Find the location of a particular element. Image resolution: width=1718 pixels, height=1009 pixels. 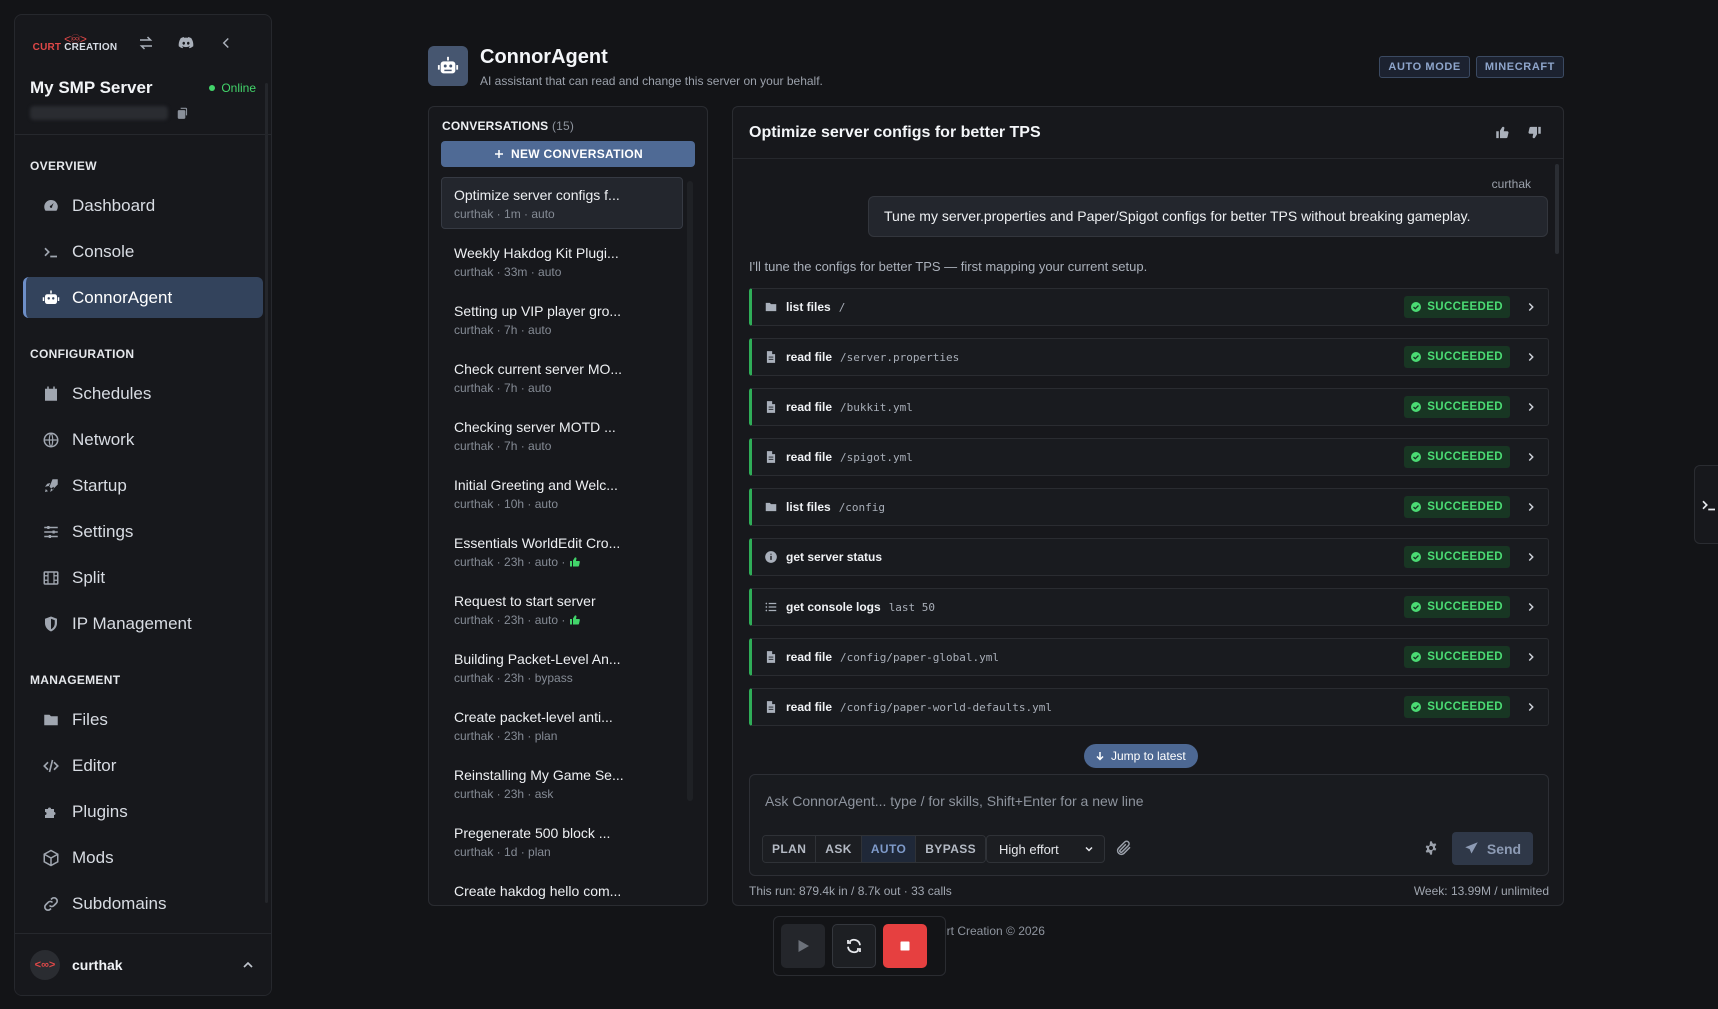

terminal-icon is located at coordinates (1708, 505).